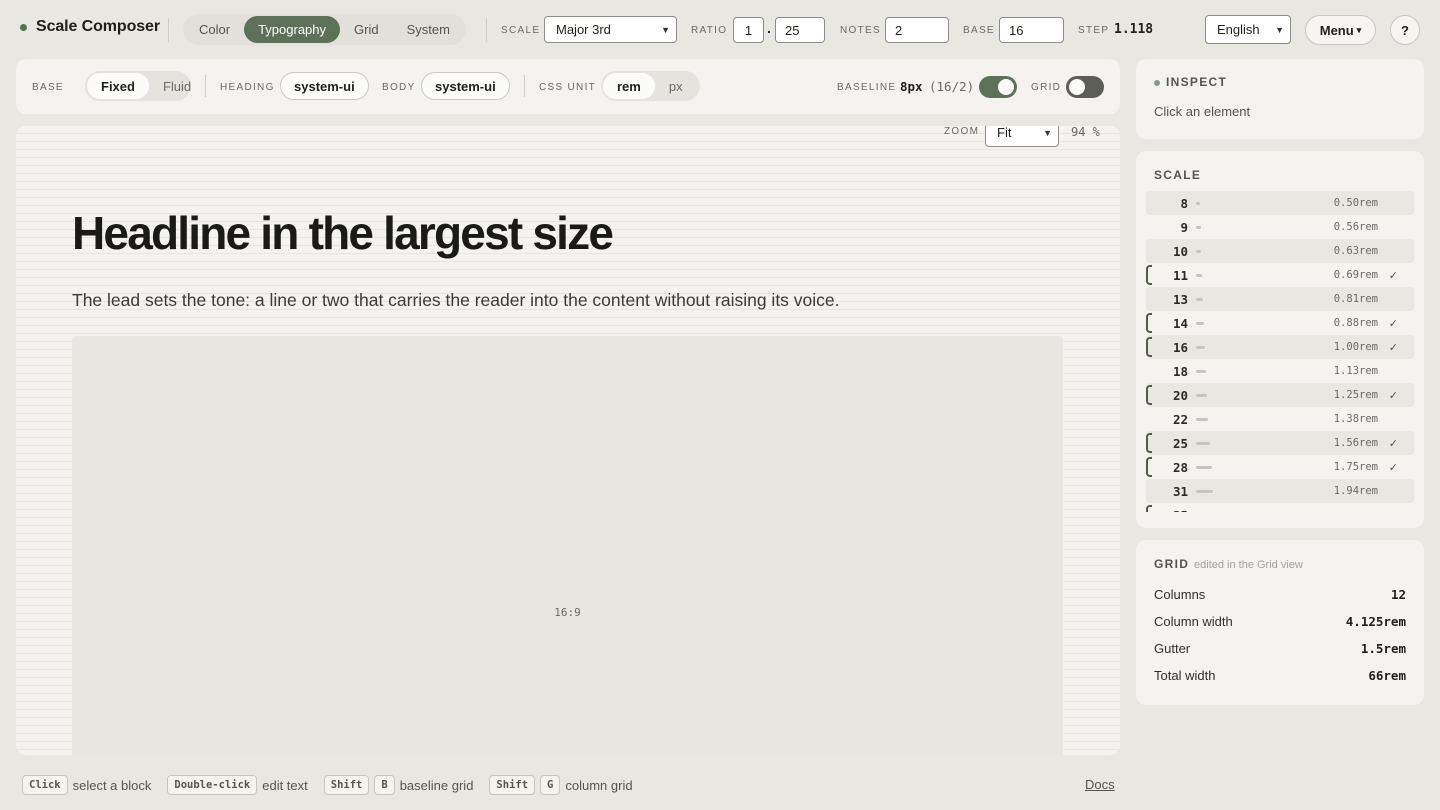 The width and height of the screenshot is (1440, 810). I want to click on heading-font-picker: system-ui, so click(324, 86).